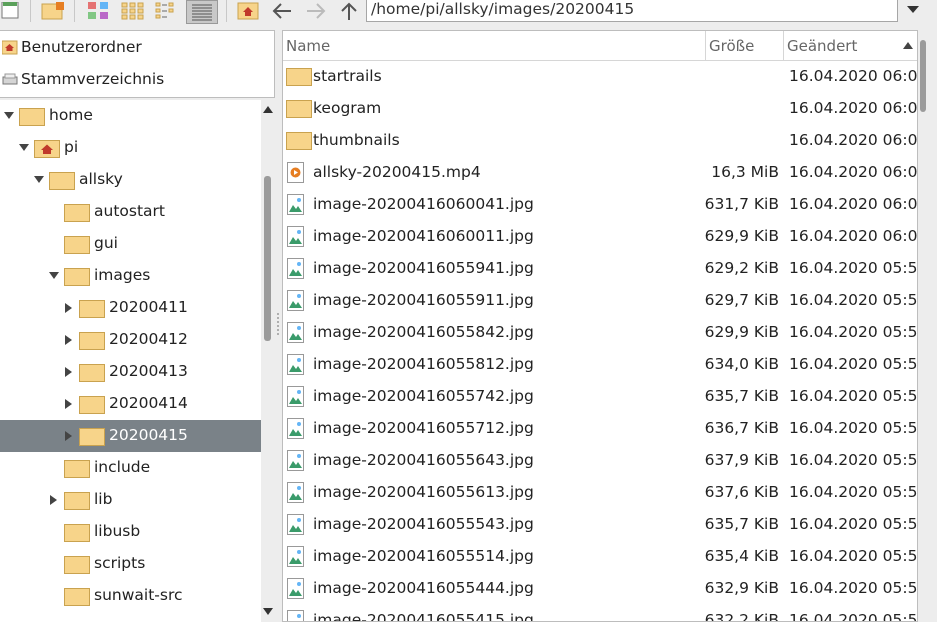 Image resolution: width=937 pixels, height=622 pixels. Describe the element at coordinates (138, 595) in the screenshot. I see `tree-item-label: sunwait-src` at that location.